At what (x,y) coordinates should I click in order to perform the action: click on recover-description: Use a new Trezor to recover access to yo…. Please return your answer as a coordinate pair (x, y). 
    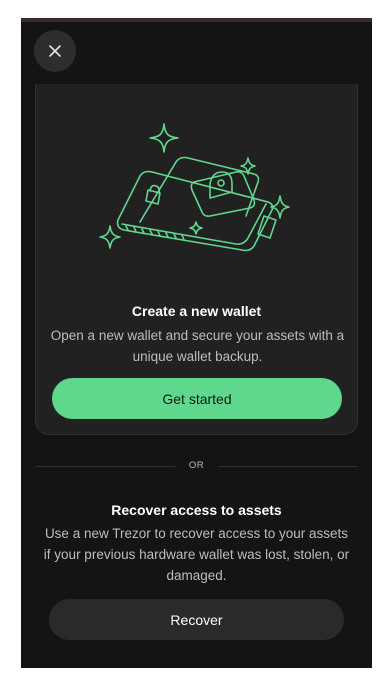
    Looking at the image, I should click on (196, 554).